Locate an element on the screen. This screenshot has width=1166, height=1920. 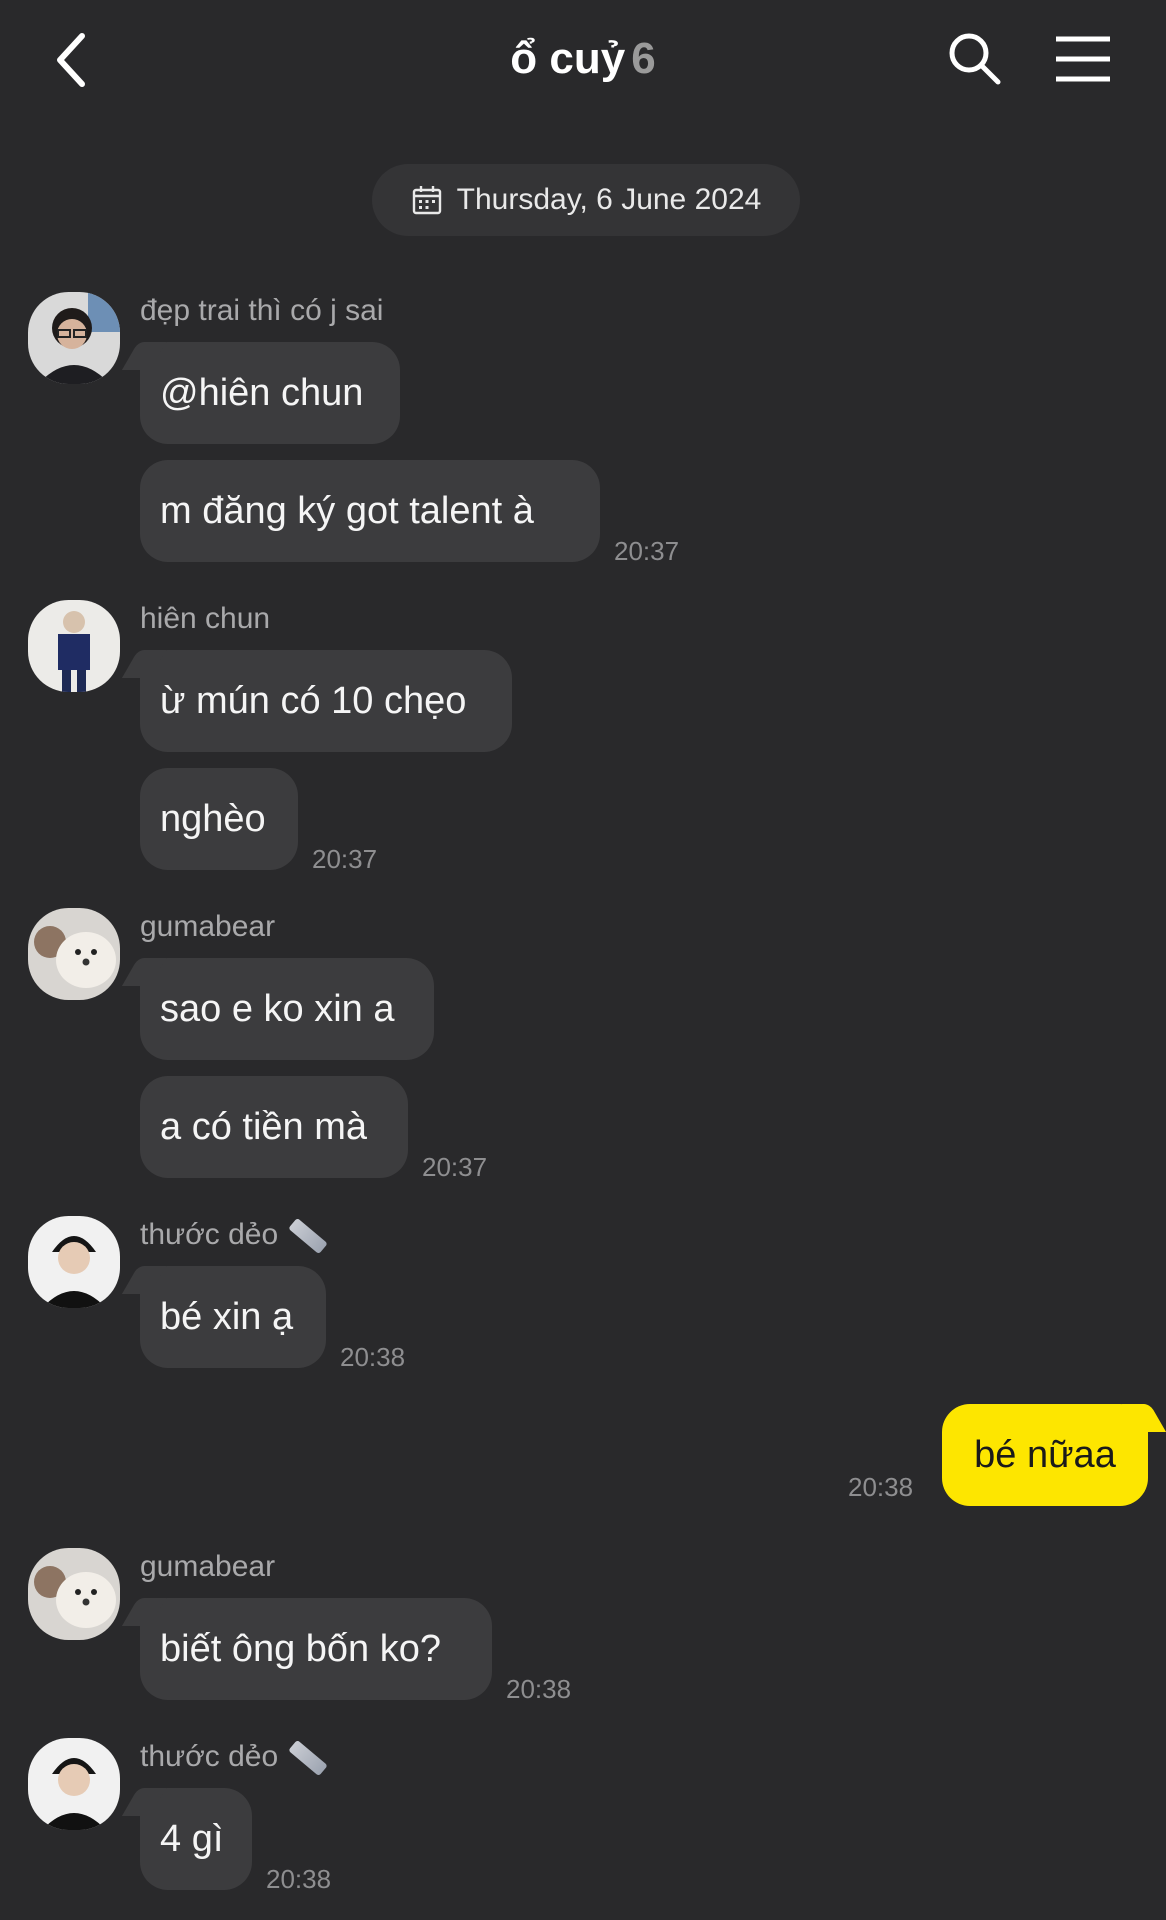
member-count: 6 is located at coordinates (643, 58).